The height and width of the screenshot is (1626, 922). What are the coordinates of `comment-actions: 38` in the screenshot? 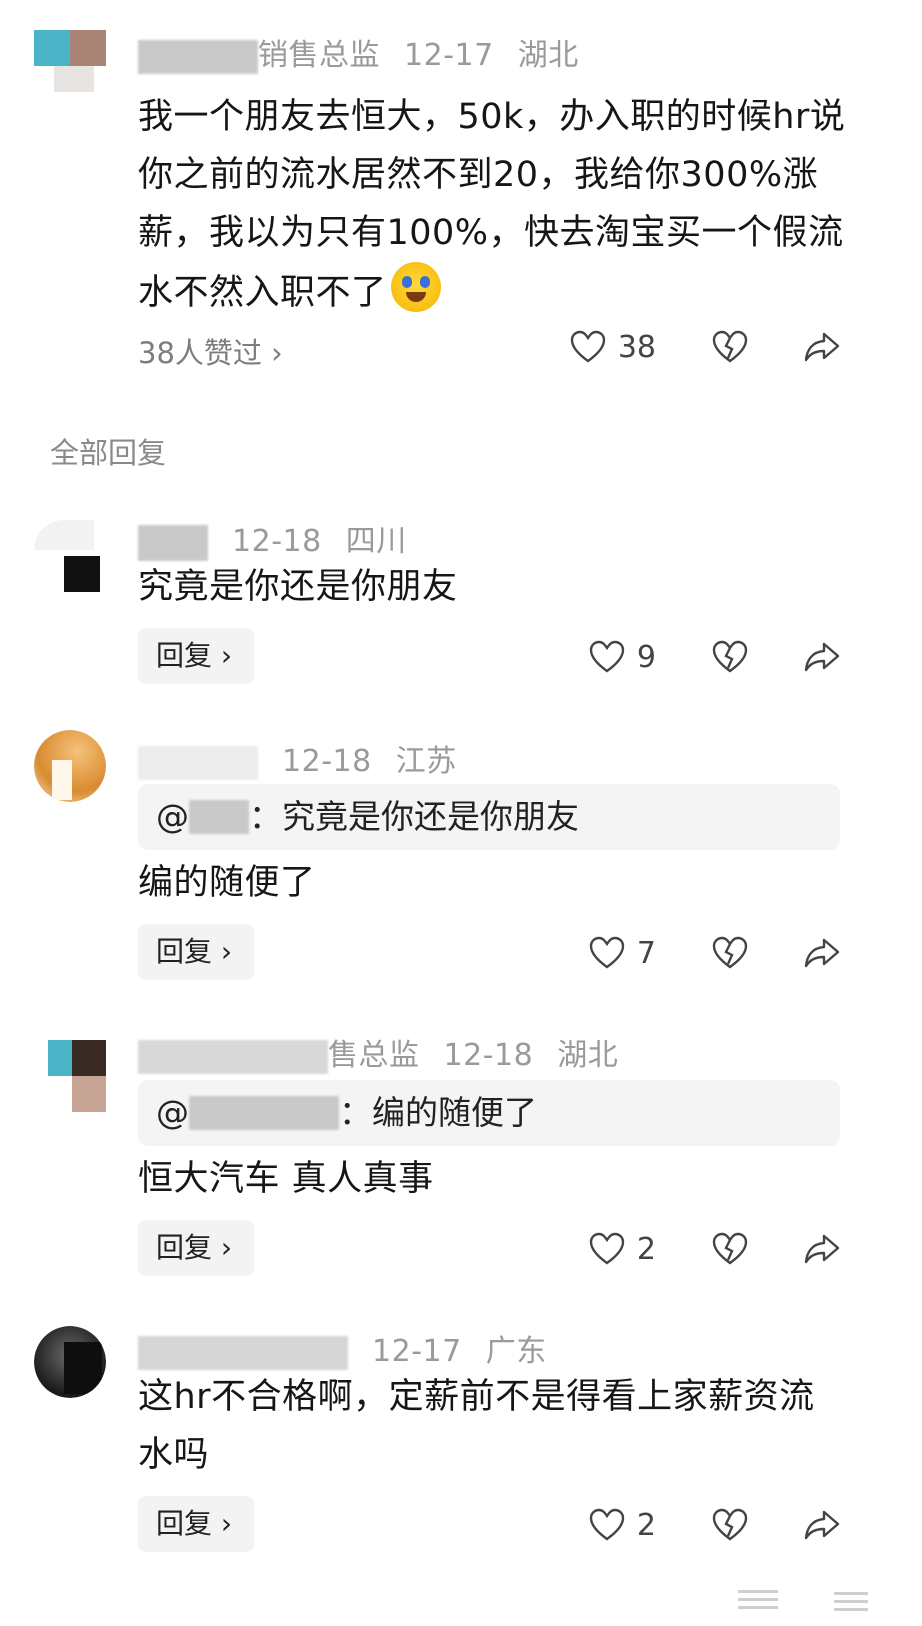 It's located at (705, 347).